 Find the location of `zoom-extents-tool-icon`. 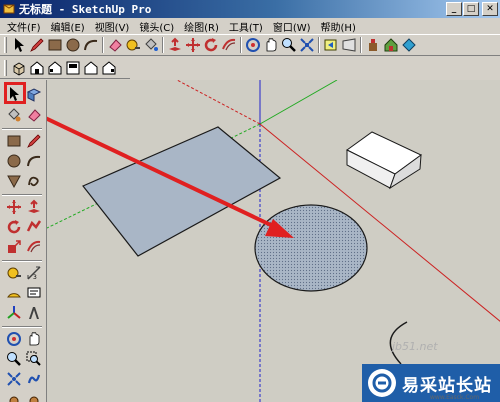

zoom-extents-tool-icon is located at coordinates (14, 379).